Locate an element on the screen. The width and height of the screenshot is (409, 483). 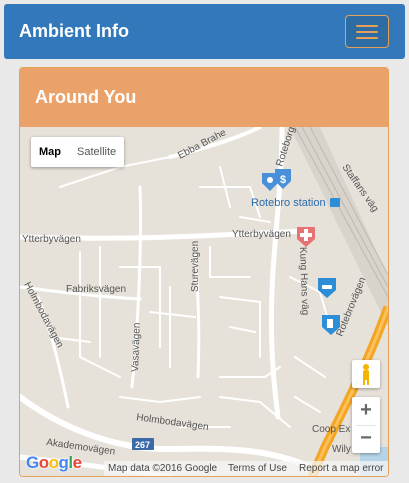
google-logo: Google is located at coordinates (54, 463).